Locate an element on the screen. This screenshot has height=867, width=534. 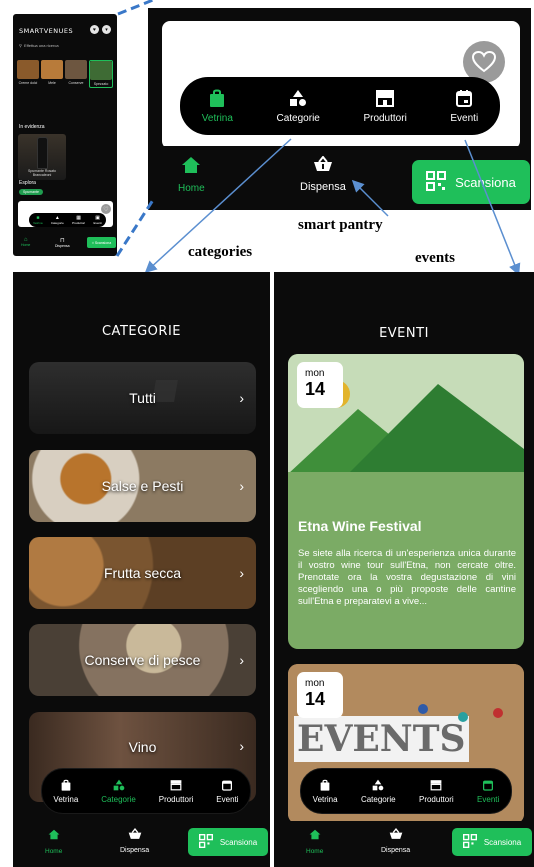
arrow-to-pantry is located at coordinates (370, 198).